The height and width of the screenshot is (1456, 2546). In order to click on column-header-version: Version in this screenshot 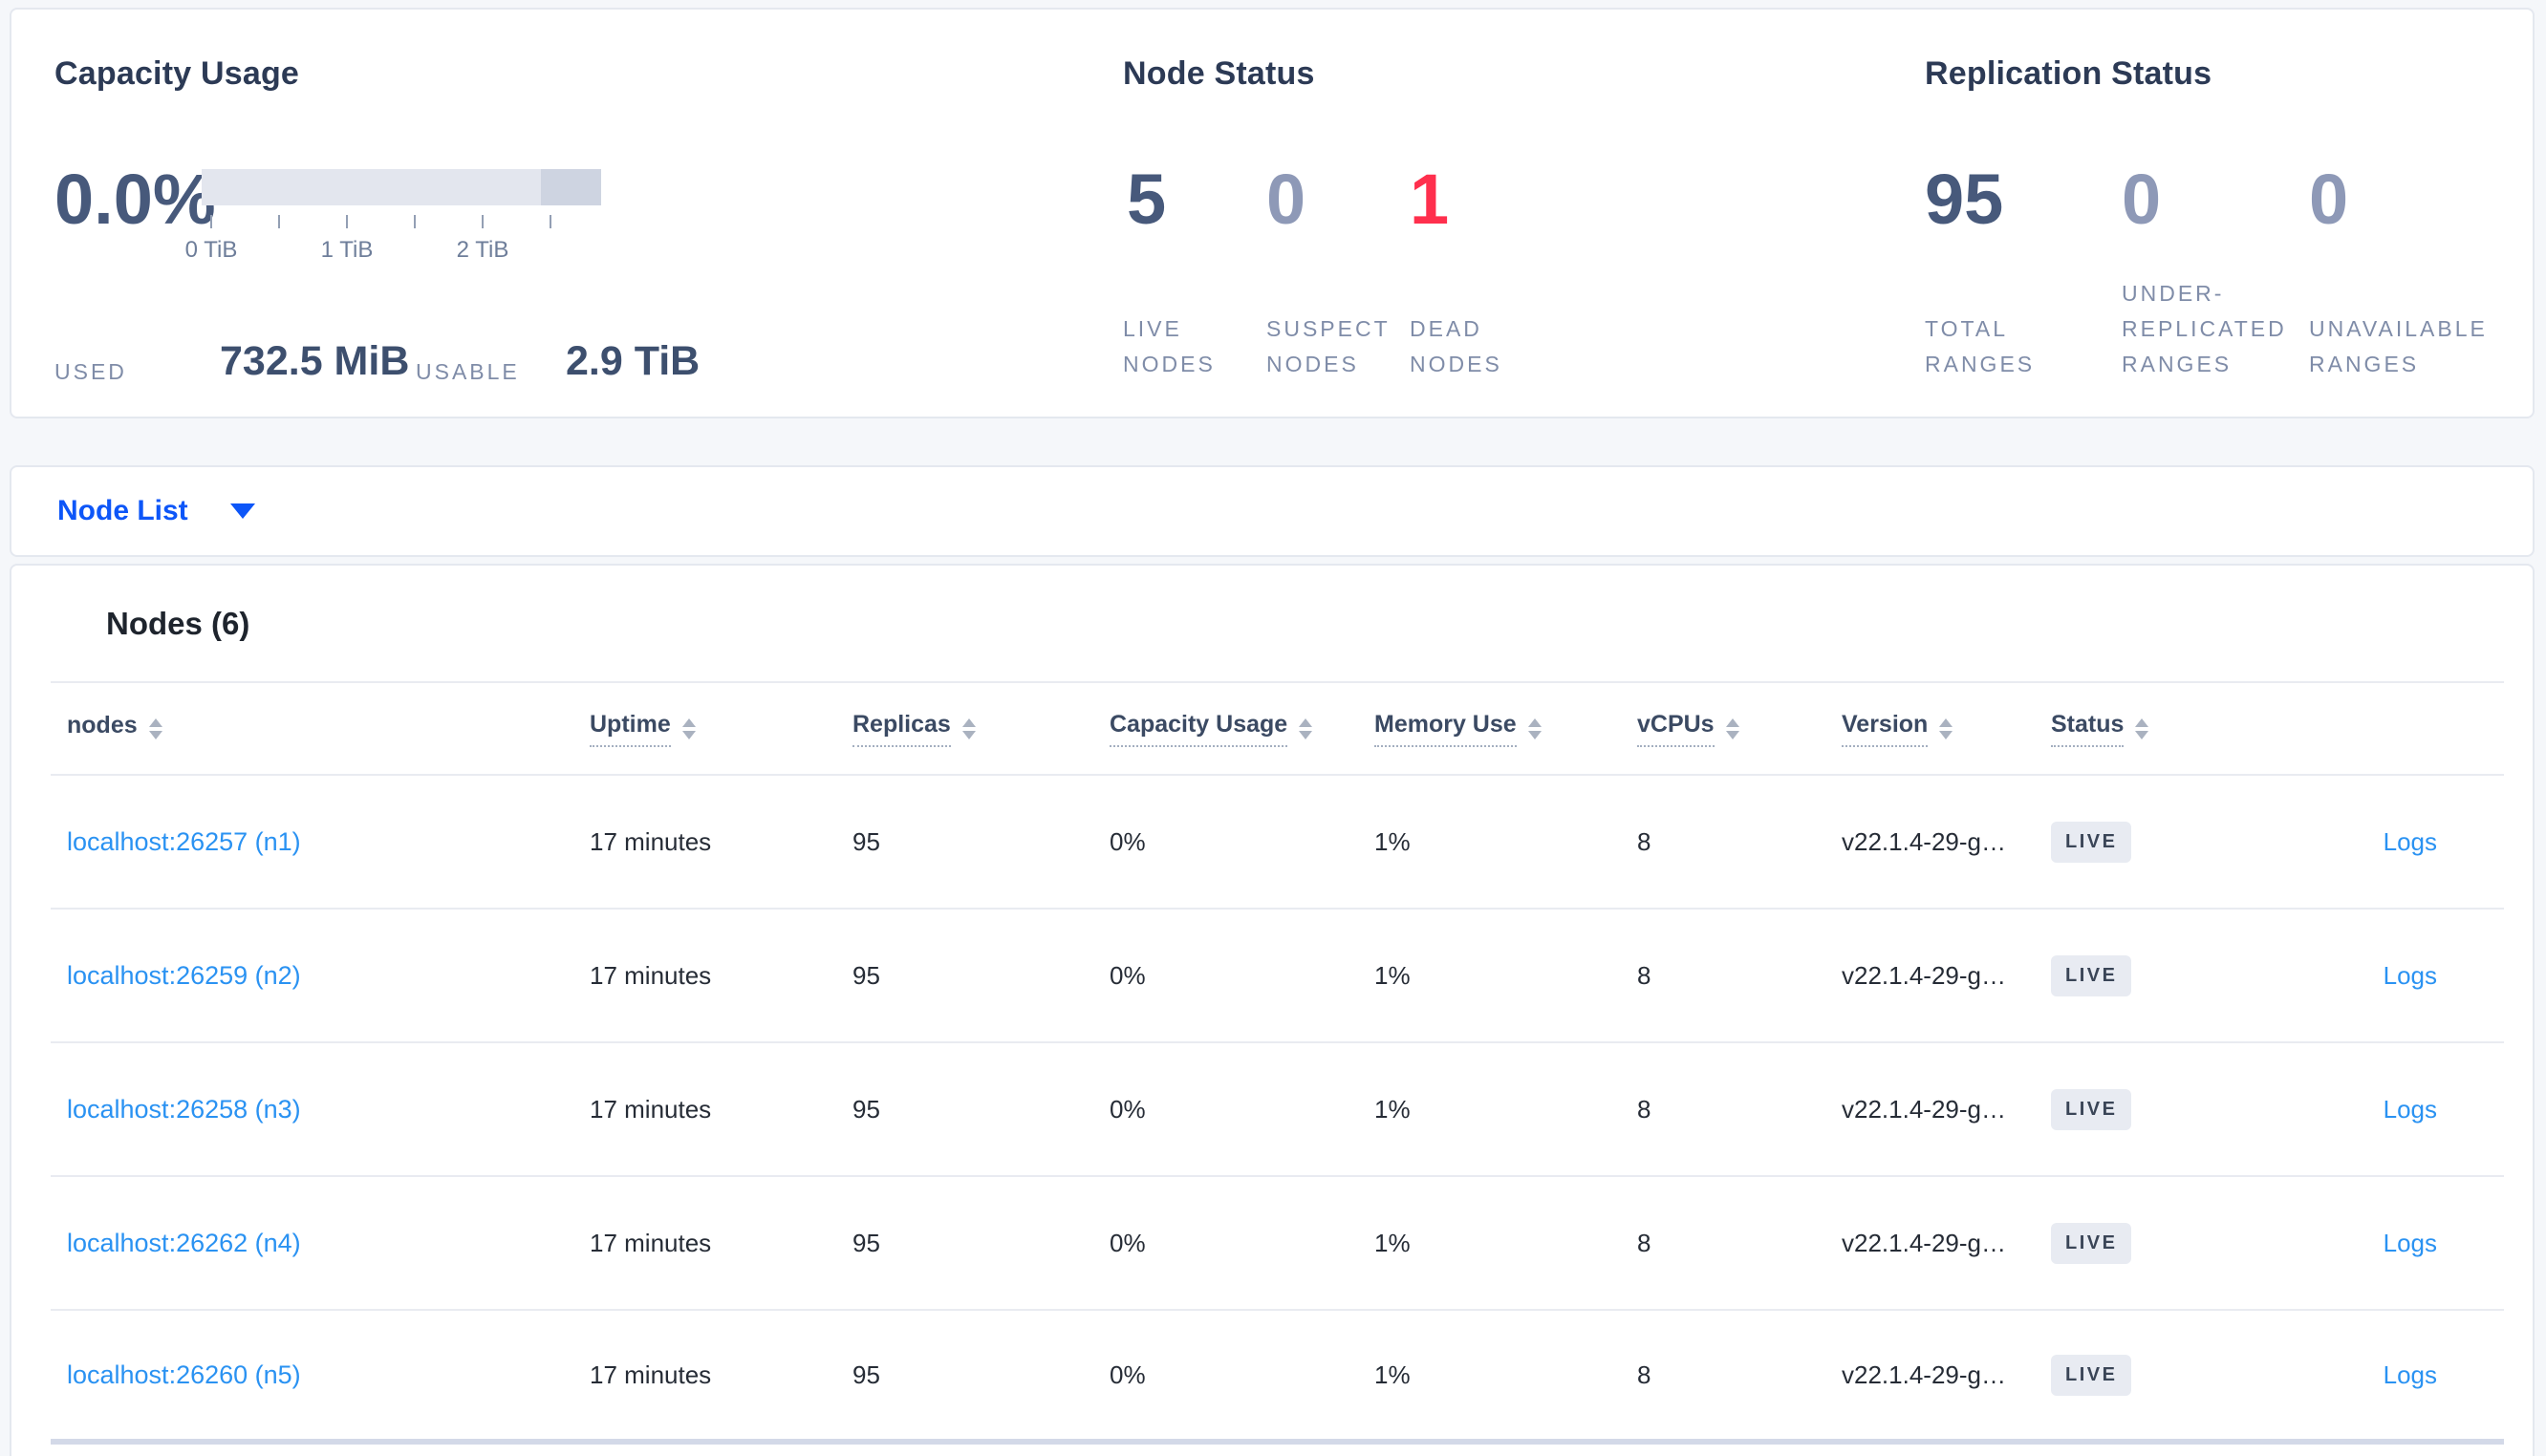, I will do `click(1946, 729)`.